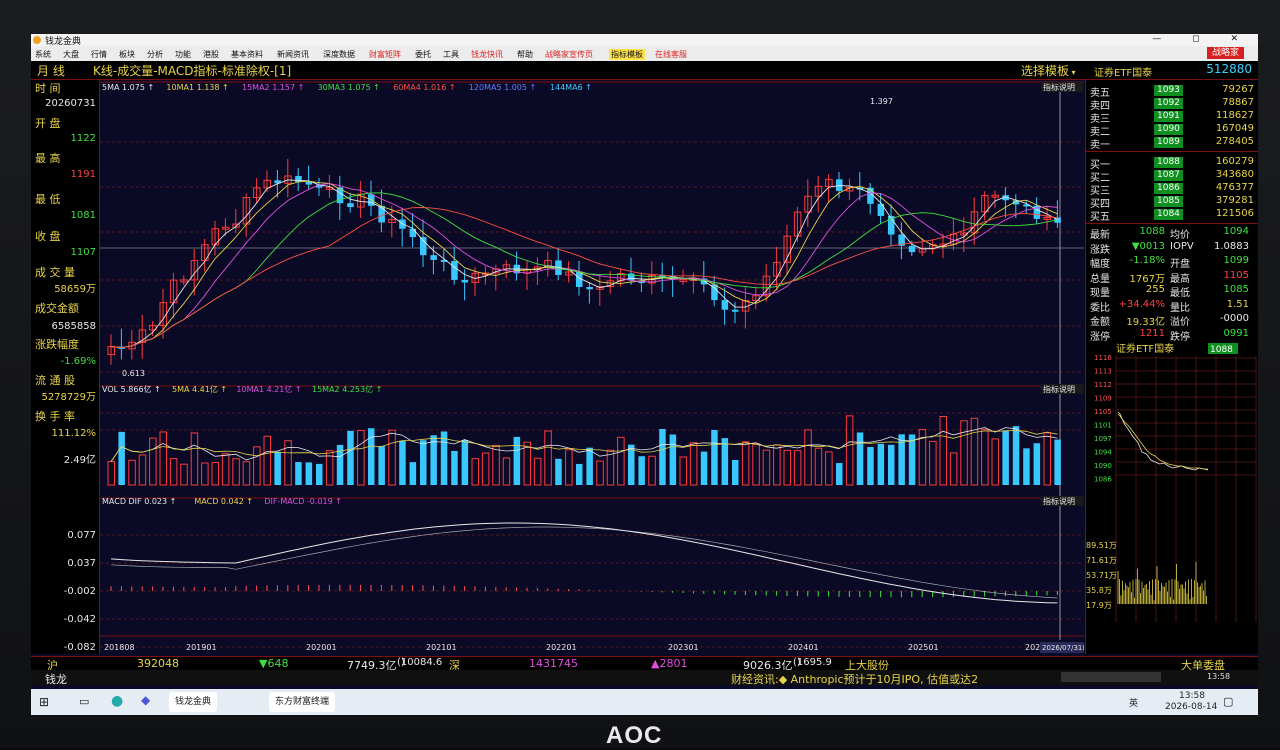  What do you see at coordinates (441, 647) in the screenshot?
I see `x-axis-label: 202101` at bounding box center [441, 647].